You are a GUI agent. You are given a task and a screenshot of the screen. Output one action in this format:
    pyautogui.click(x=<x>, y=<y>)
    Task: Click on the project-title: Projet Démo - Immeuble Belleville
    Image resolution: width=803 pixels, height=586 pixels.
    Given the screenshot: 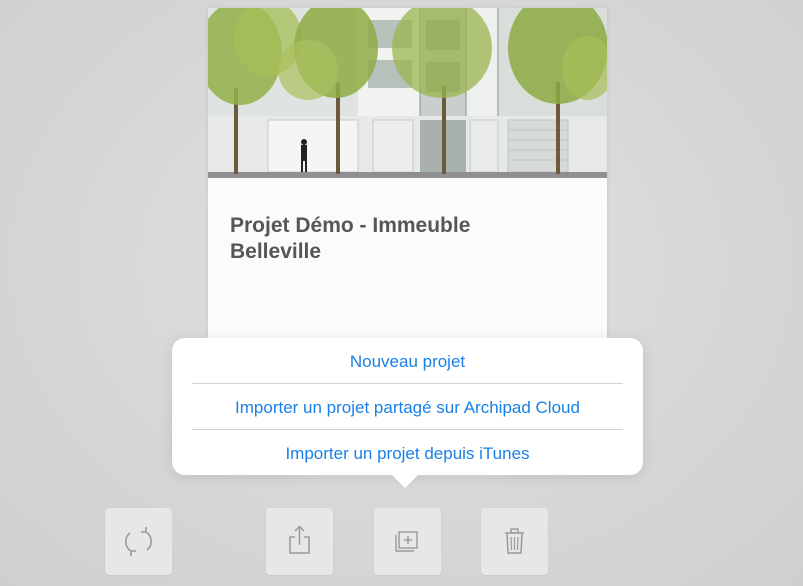 What is the action you would take?
    pyautogui.click(x=350, y=238)
    